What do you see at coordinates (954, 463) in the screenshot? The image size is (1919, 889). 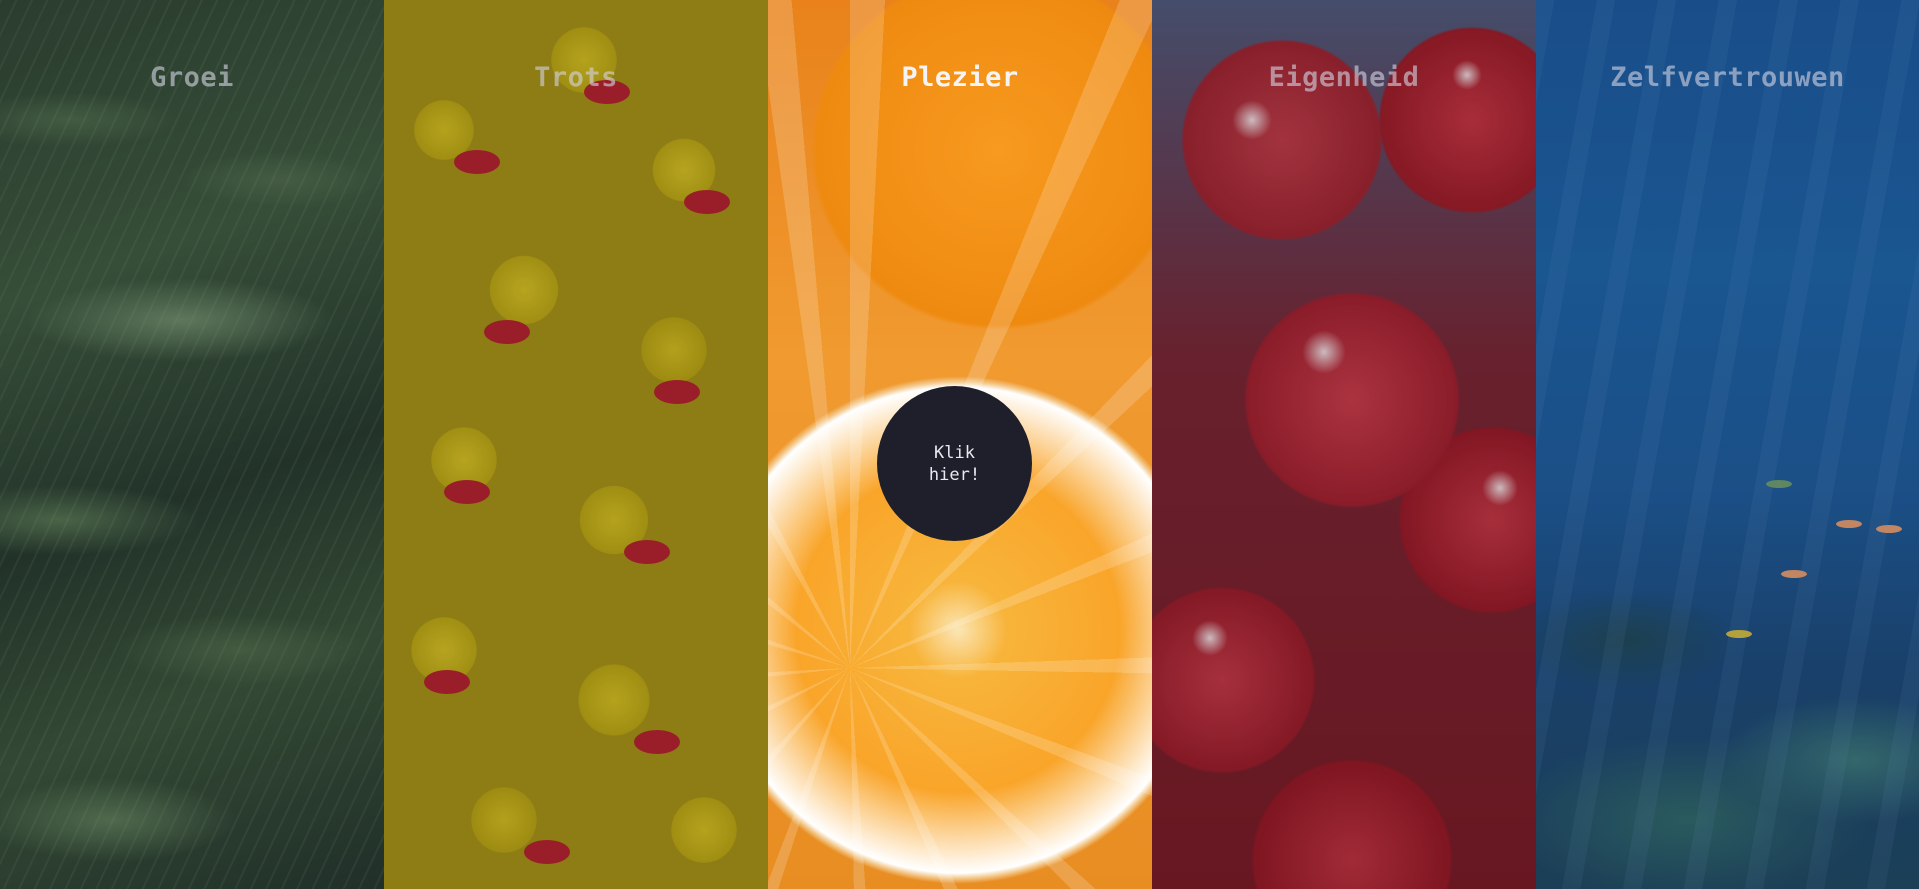 I see `click-here-button: Klik hier!` at bounding box center [954, 463].